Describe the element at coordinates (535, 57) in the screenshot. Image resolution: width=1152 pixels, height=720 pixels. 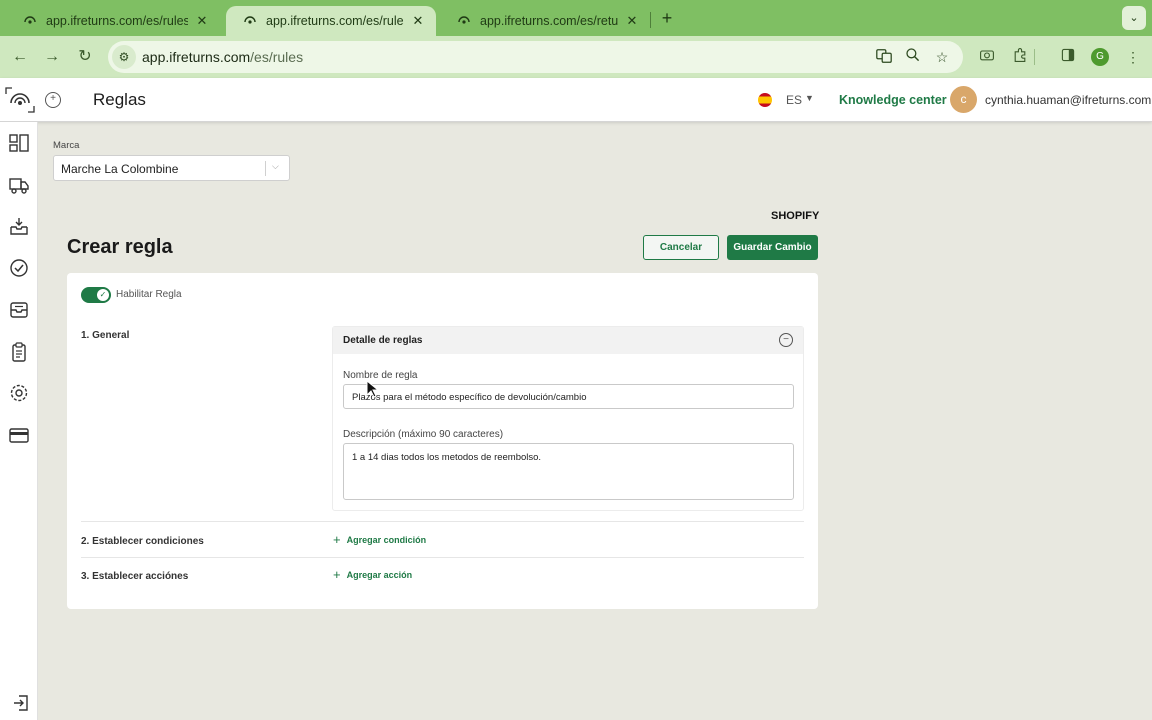
I see `address-bar: ⚙ app.ifreturns.com/es/rules ☆` at that location.